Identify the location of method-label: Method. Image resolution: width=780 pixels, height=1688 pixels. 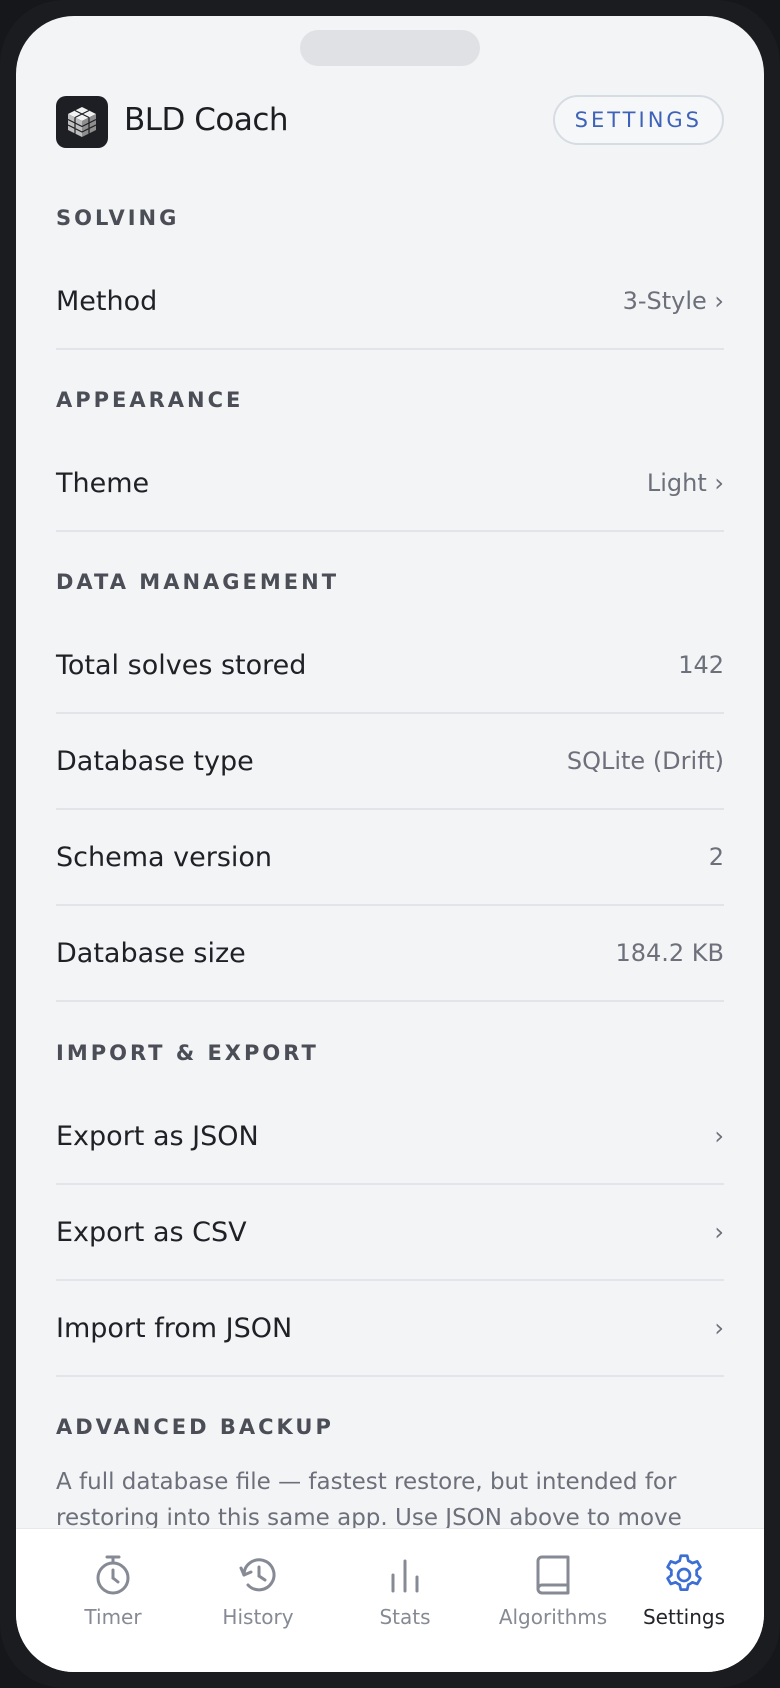
(107, 301).